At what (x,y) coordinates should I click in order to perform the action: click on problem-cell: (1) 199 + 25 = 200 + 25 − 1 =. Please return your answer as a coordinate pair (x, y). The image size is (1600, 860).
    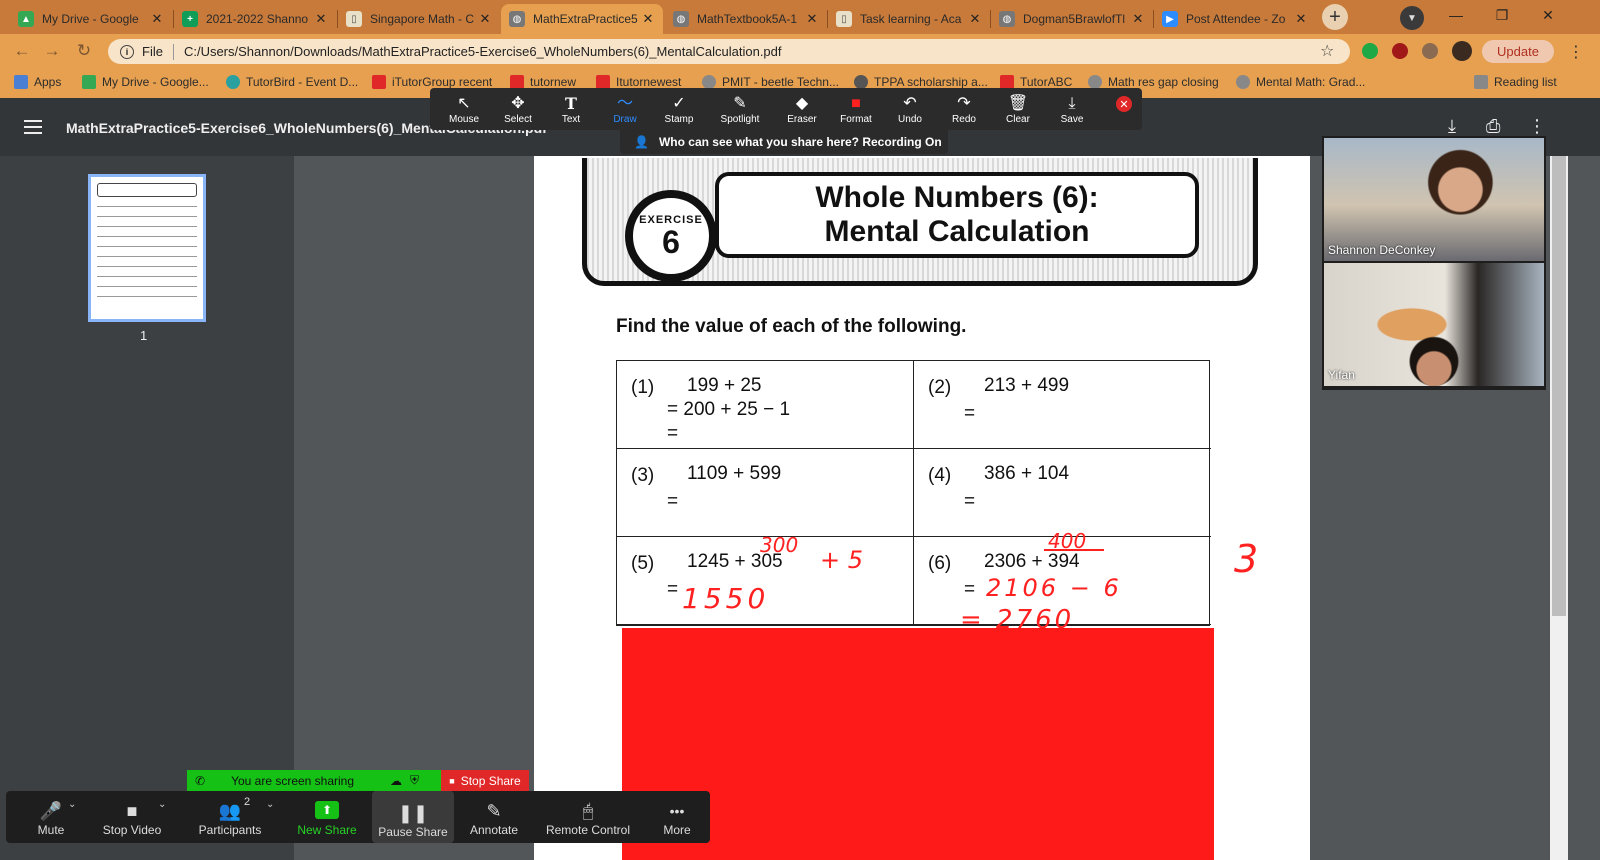
    Looking at the image, I should click on (765, 405).